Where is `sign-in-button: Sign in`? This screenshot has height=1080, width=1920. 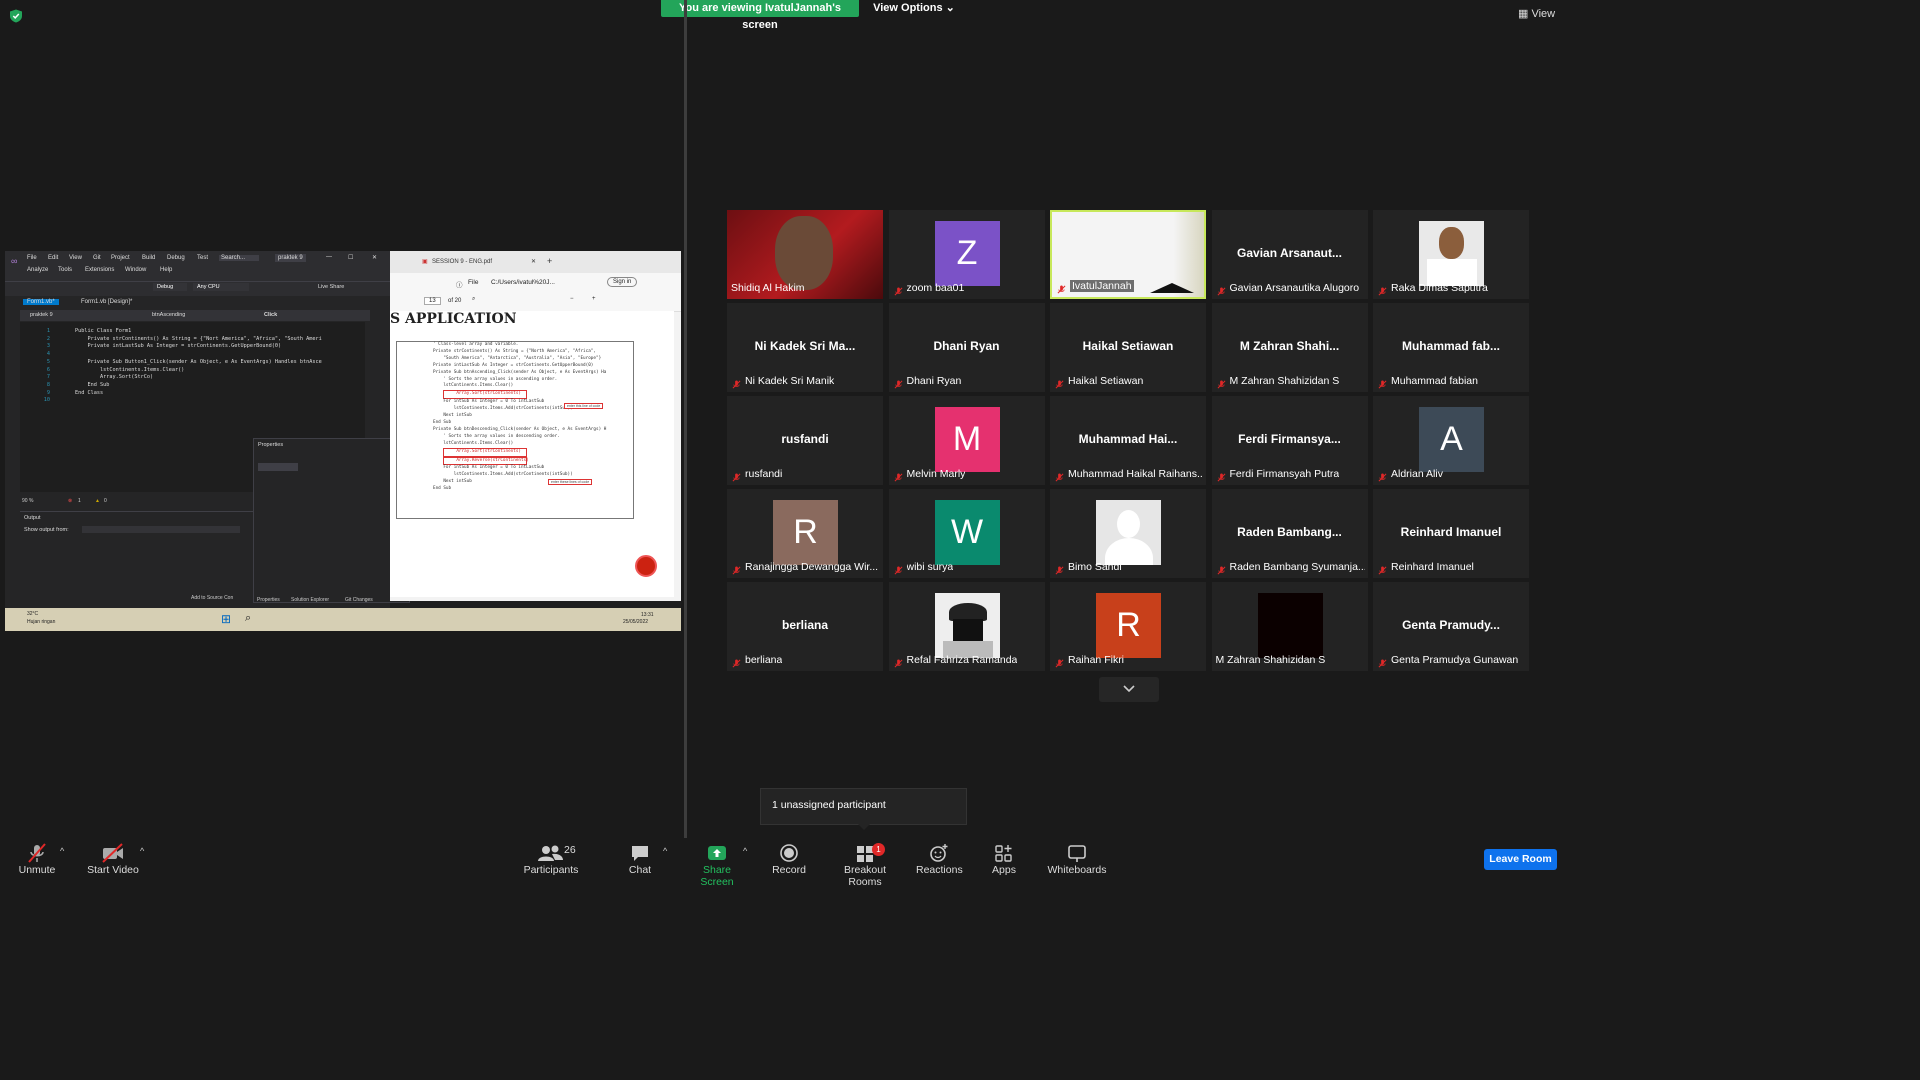 sign-in-button: Sign in is located at coordinates (622, 282).